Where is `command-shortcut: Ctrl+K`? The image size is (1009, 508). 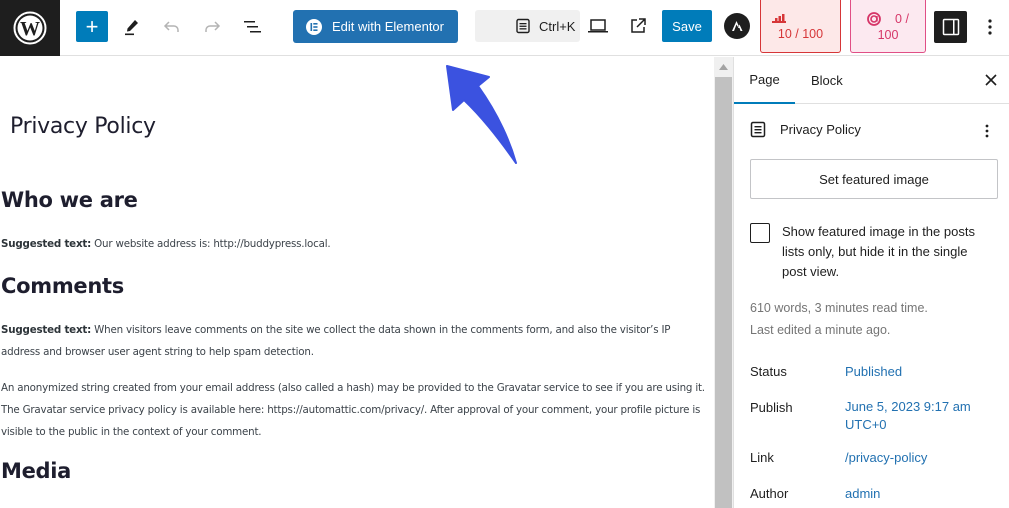 command-shortcut: Ctrl+K is located at coordinates (557, 26).